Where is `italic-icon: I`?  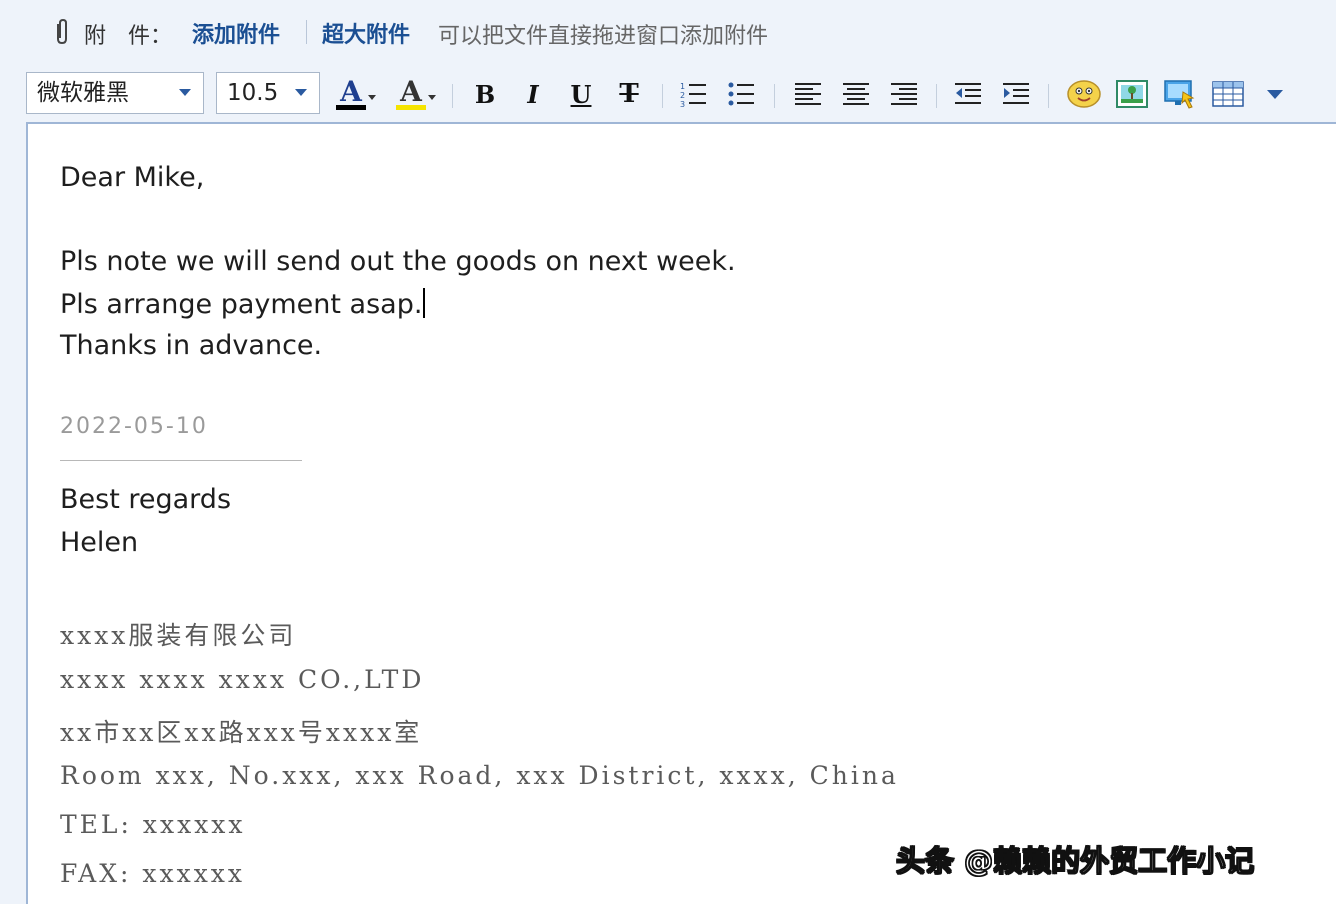 italic-icon: I is located at coordinates (533, 94).